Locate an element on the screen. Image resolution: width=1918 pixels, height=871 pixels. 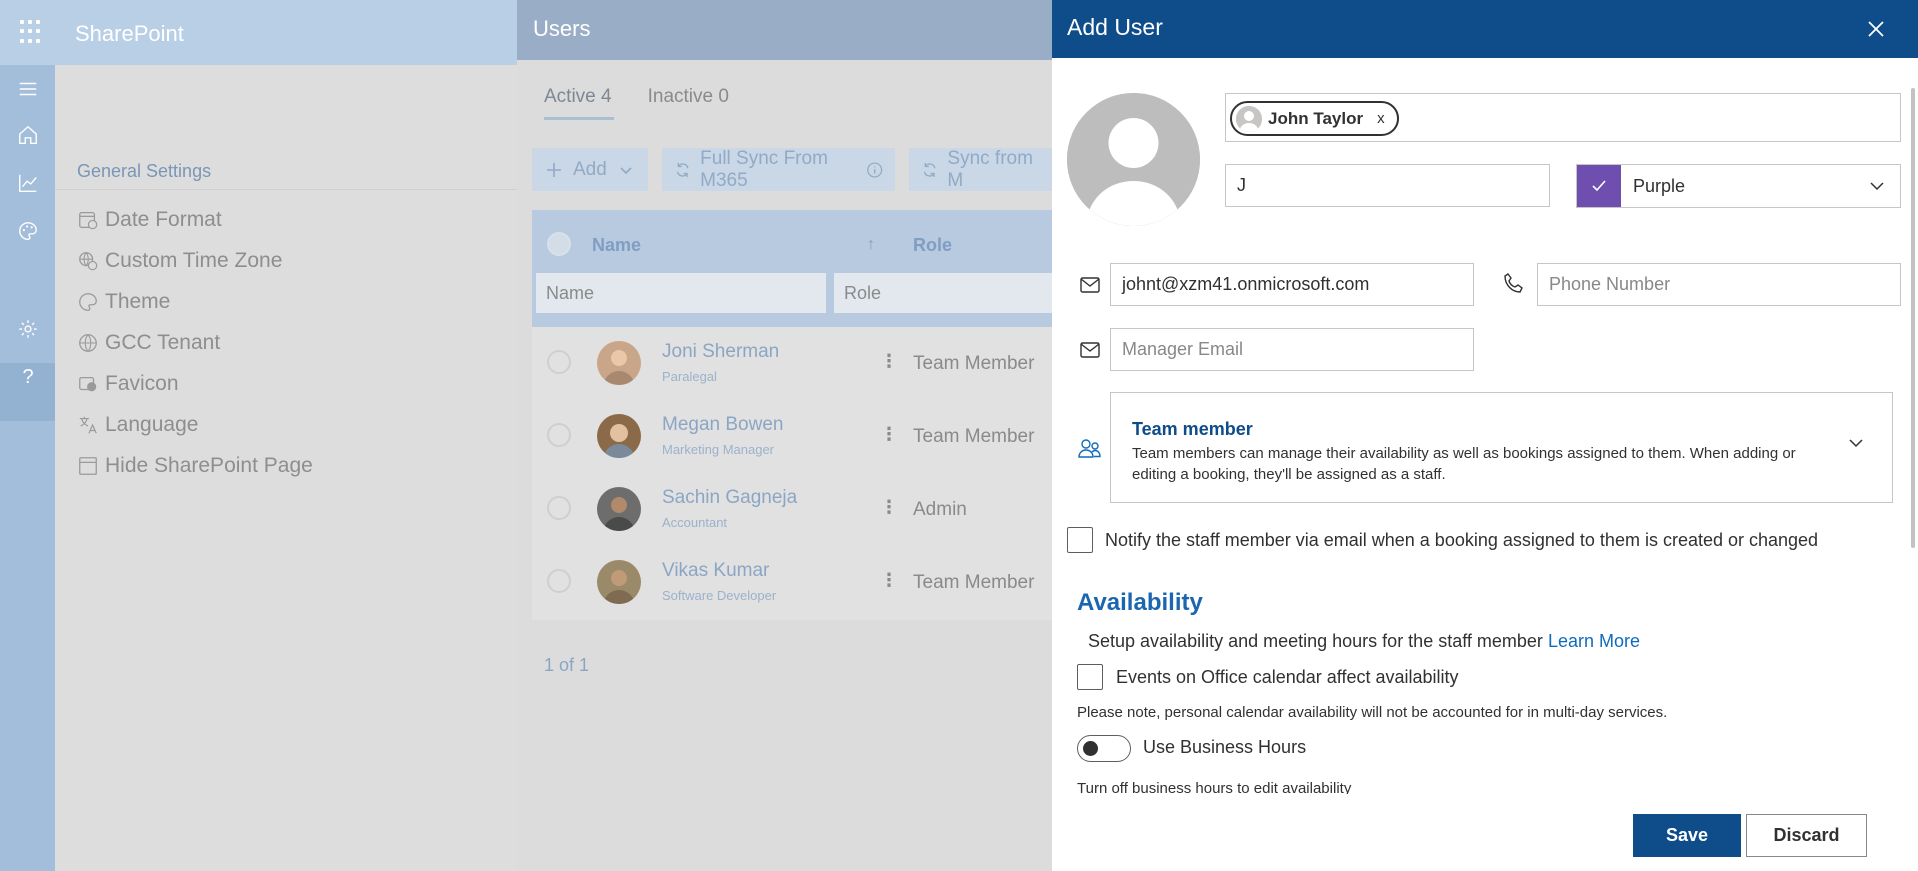
settings-item-label: GCC Tenant is located at coordinates (163, 342).